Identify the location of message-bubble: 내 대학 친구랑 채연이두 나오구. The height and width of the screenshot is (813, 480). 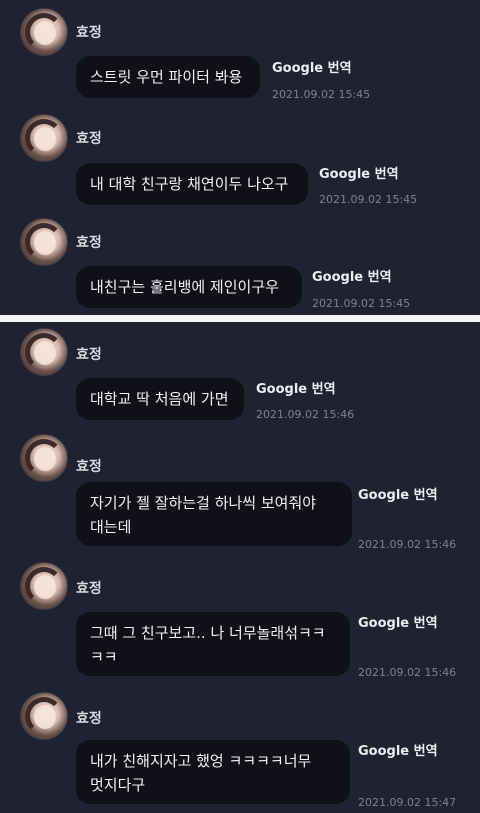
(192, 184).